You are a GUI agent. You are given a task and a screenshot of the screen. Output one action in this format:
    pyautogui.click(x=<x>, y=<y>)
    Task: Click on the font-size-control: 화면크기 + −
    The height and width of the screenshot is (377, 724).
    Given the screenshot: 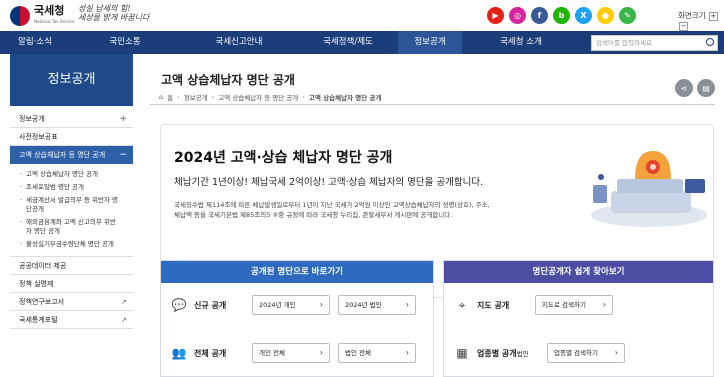 What is the action you would take?
    pyautogui.click(x=701, y=20)
    